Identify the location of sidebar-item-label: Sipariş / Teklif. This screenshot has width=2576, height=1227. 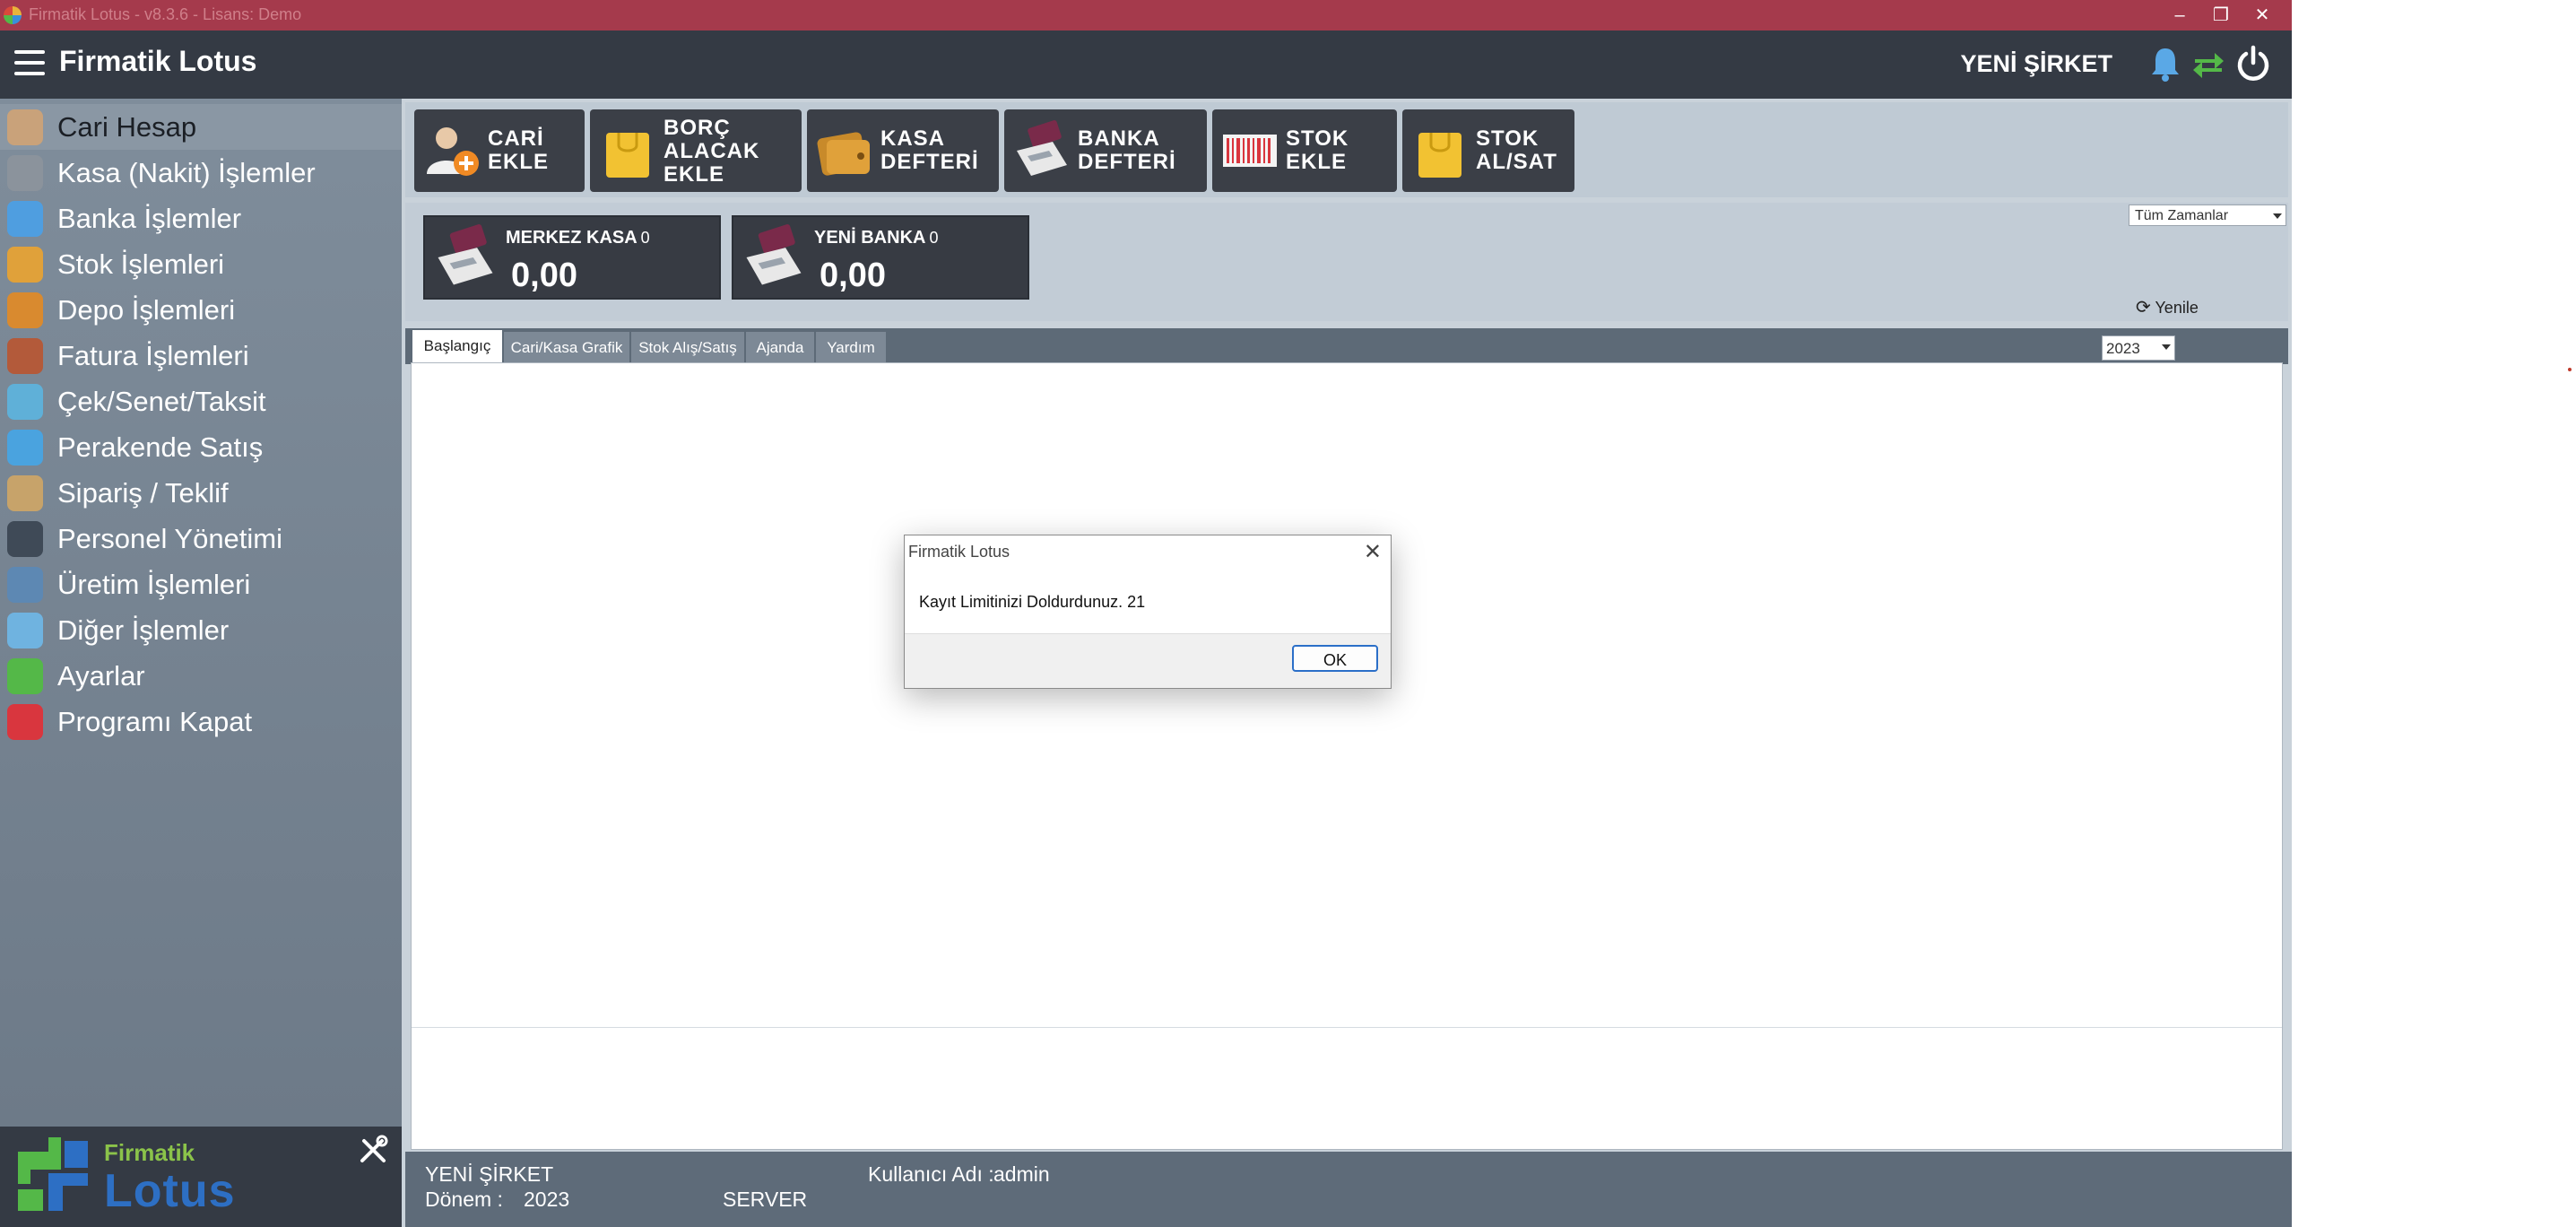
(143, 493).